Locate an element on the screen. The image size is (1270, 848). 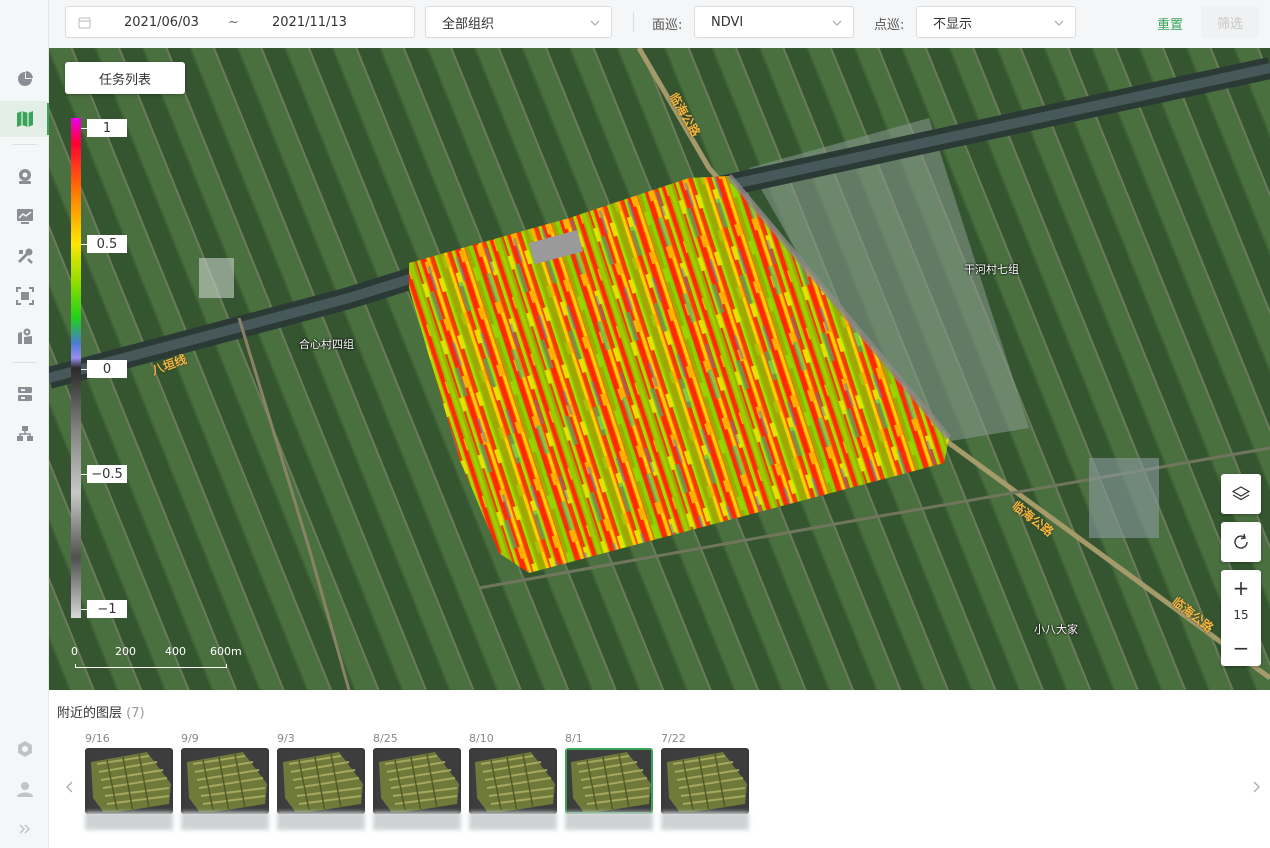
legend-value-0: 0 is located at coordinates (107, 369).